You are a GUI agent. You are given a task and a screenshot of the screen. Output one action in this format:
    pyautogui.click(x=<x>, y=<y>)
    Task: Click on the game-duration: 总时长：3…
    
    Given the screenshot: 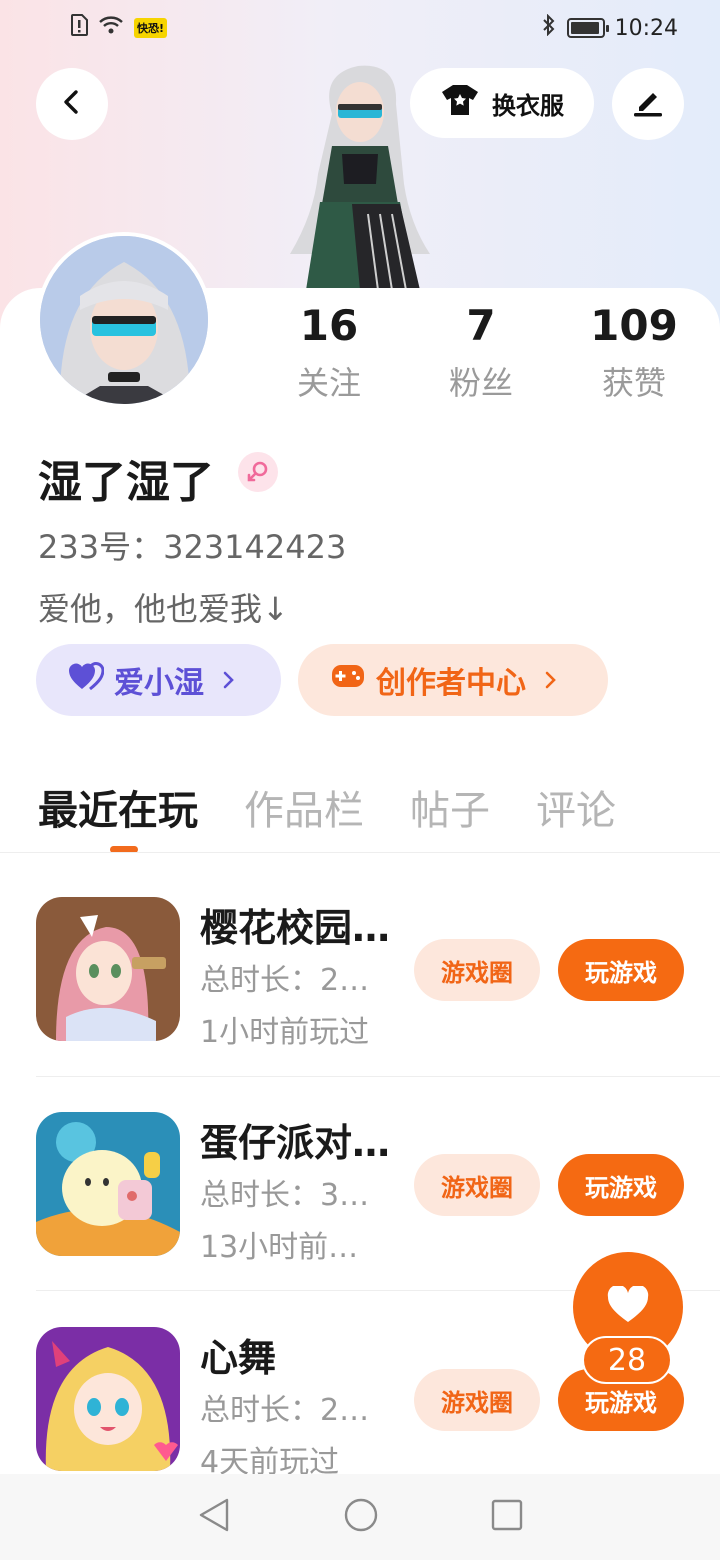 What is the action you would take?
    pyautogui.click(x=285, y=1195)
    